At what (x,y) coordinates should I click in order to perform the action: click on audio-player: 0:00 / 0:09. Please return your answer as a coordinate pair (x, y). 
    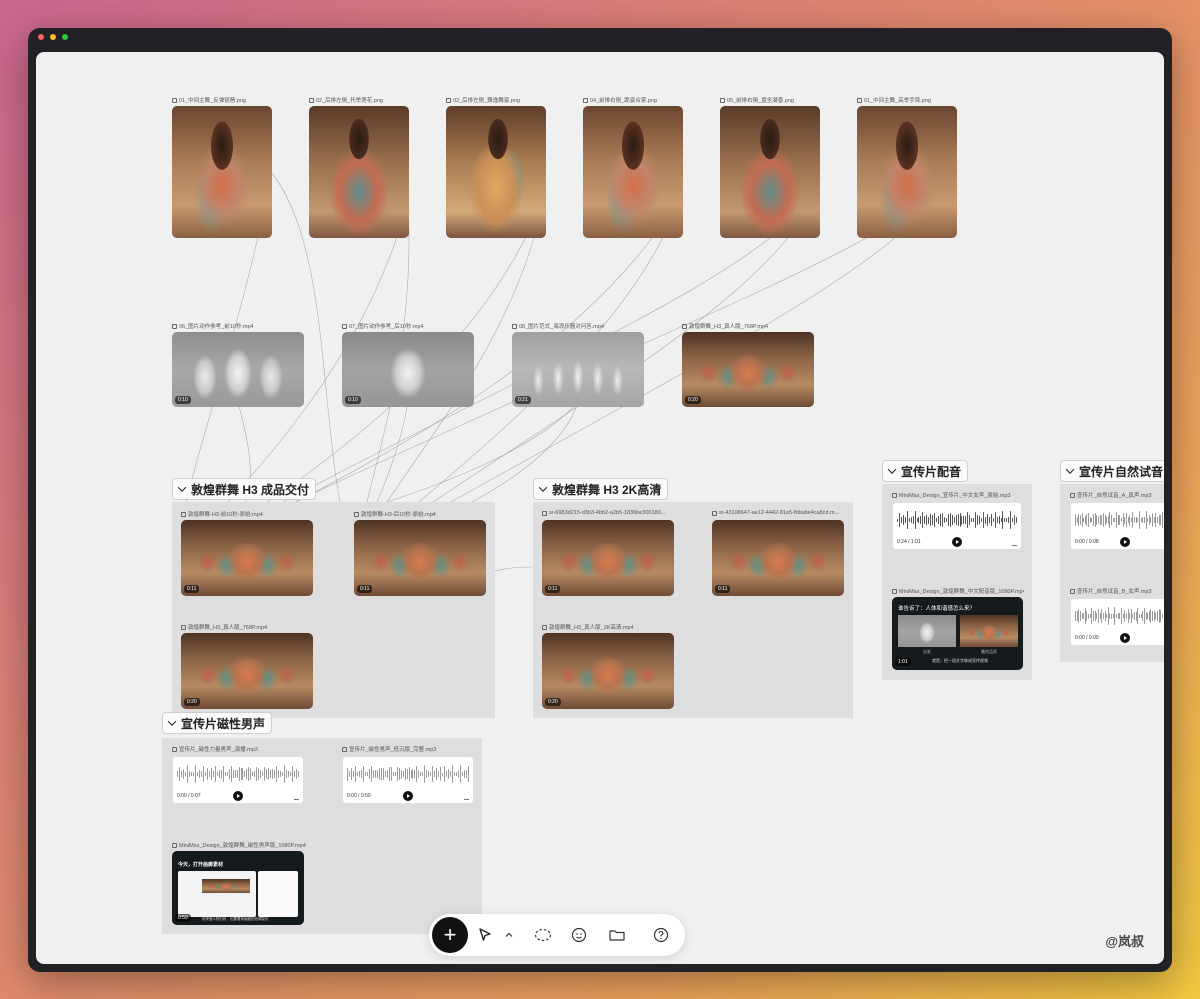
    Looking at the image, I should click on (1117, 622).